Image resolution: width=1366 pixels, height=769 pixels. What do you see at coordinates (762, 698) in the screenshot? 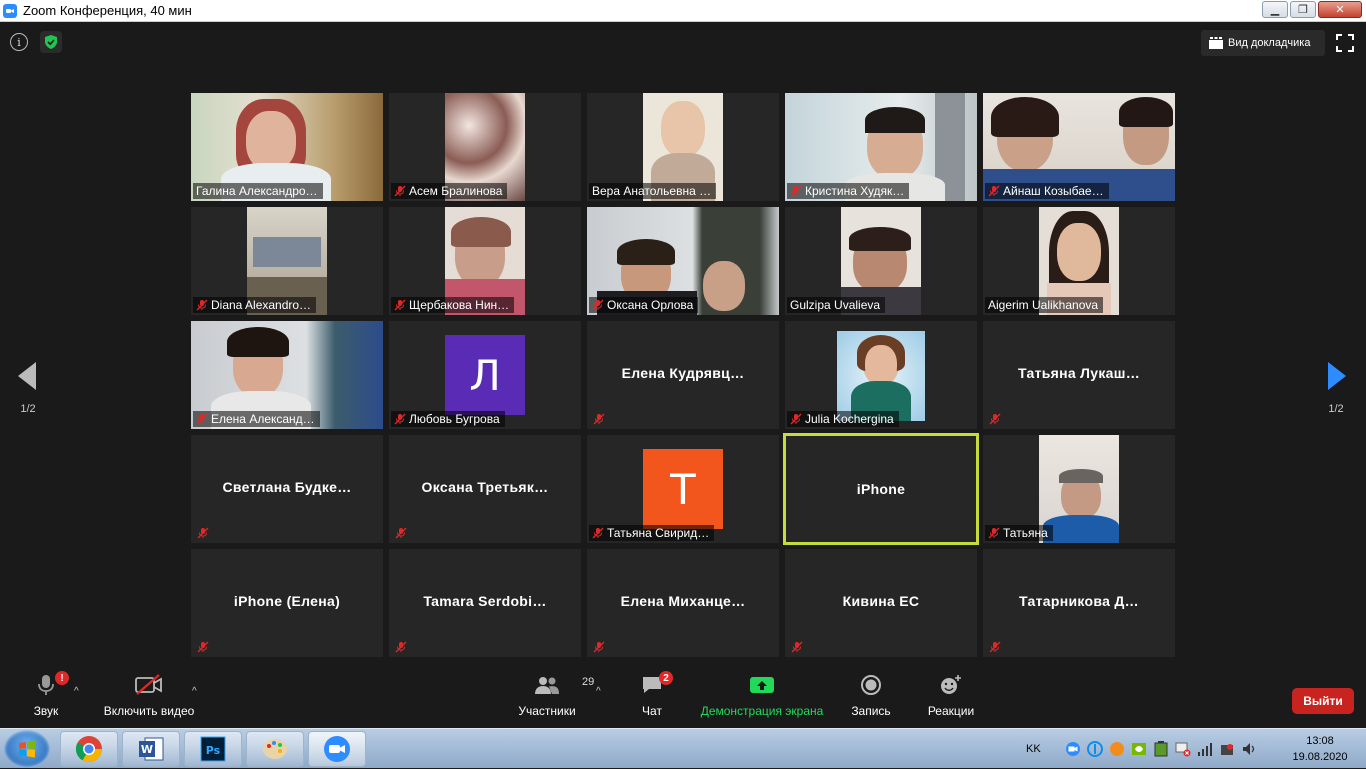
I see `share-screen-button: Демонстрация экрана` at bounding box center [762, 698].